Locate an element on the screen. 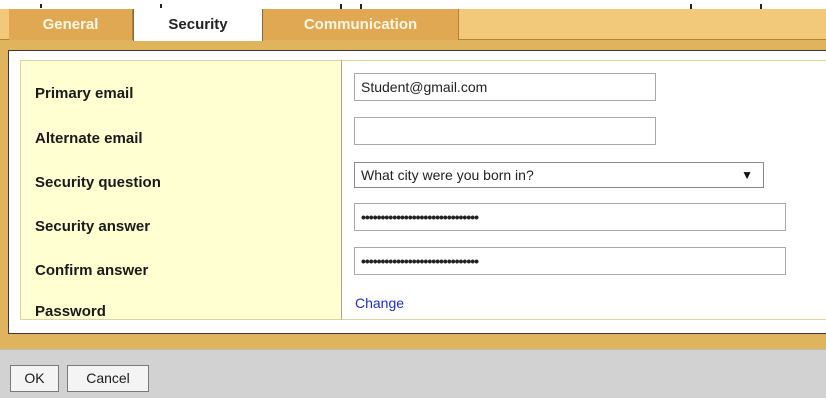 Image resolution: width=826 pixels, height=398 pixels. cropped-text-glyphs is located at coordinates (401, 6).